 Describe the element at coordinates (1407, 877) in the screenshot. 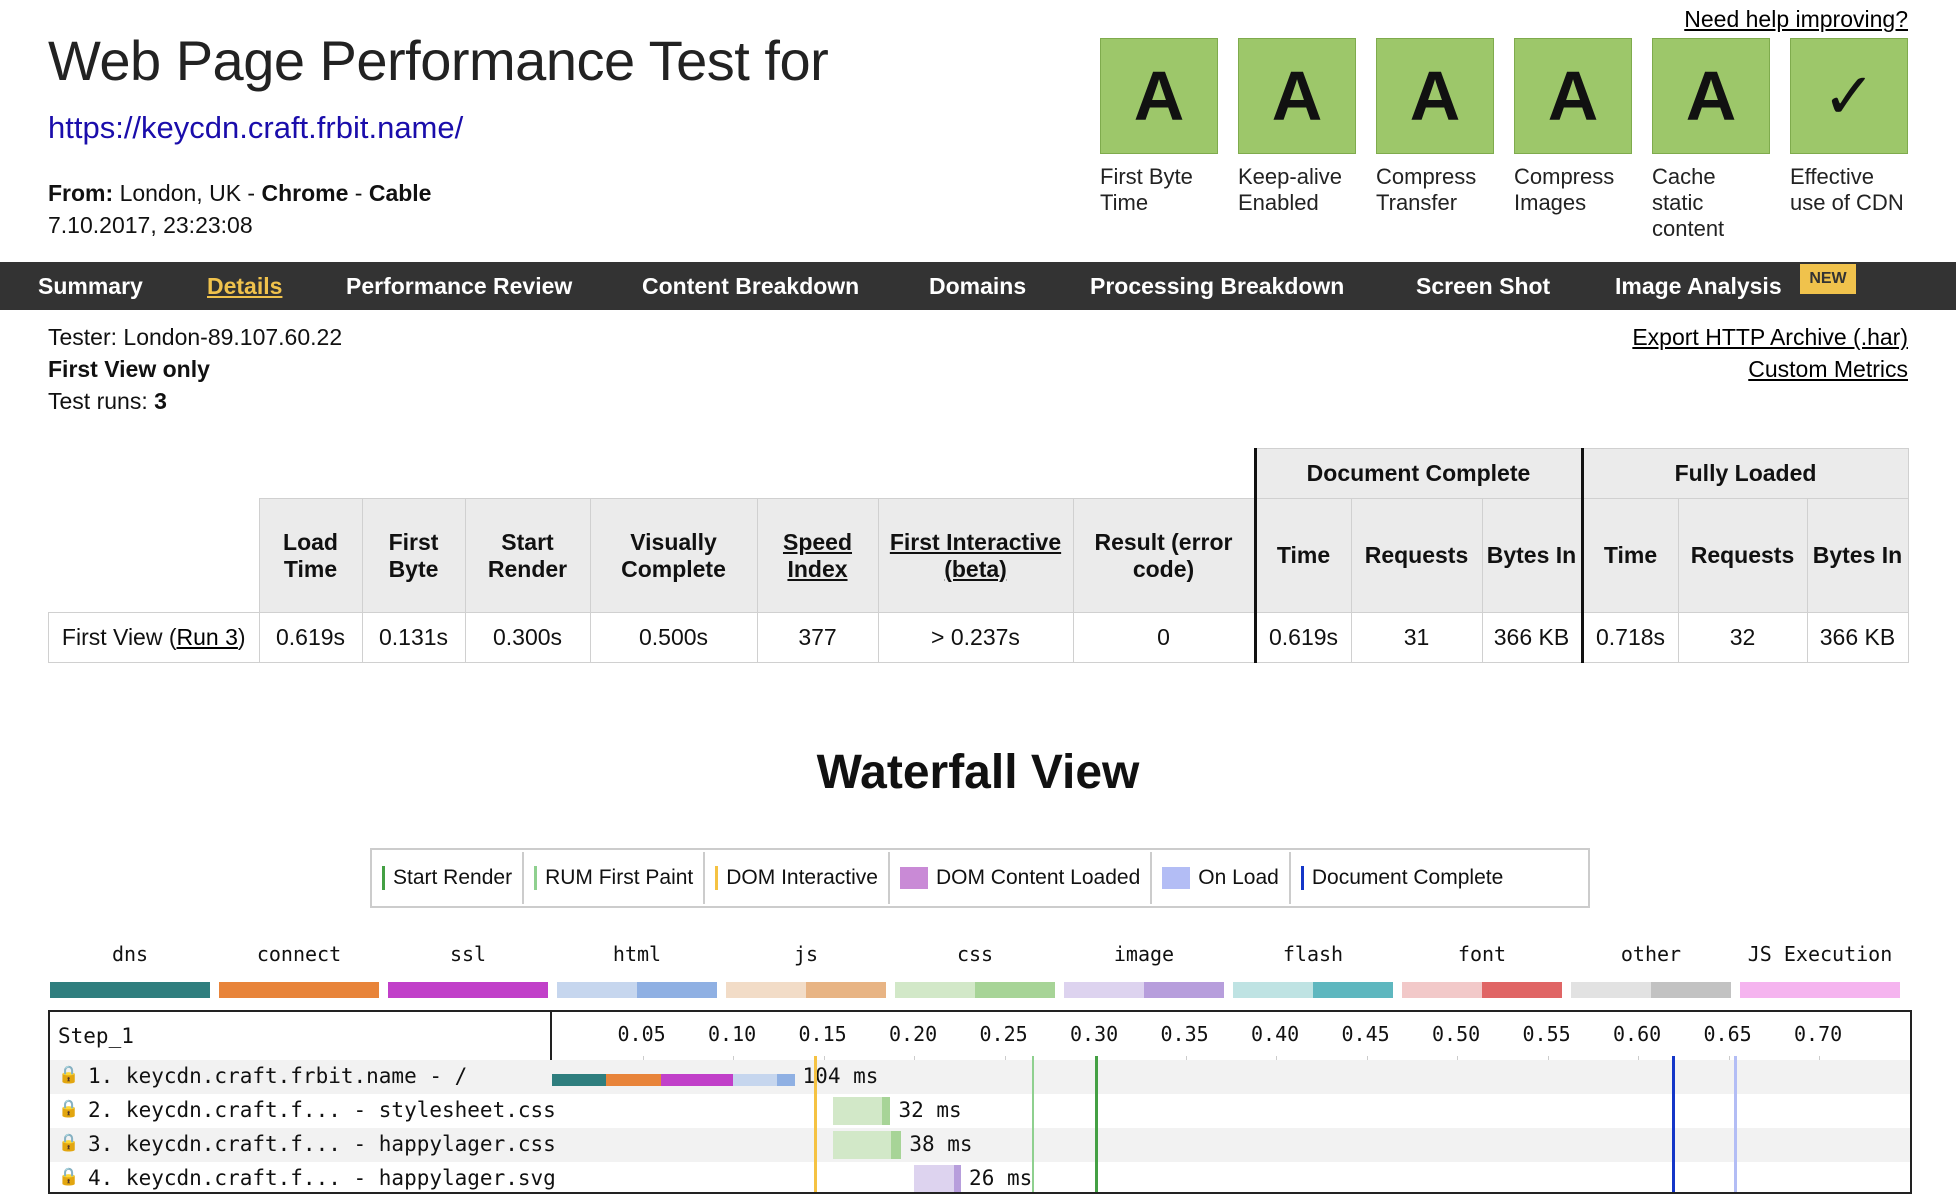

I see `legend-label: Document Complete` at that location.